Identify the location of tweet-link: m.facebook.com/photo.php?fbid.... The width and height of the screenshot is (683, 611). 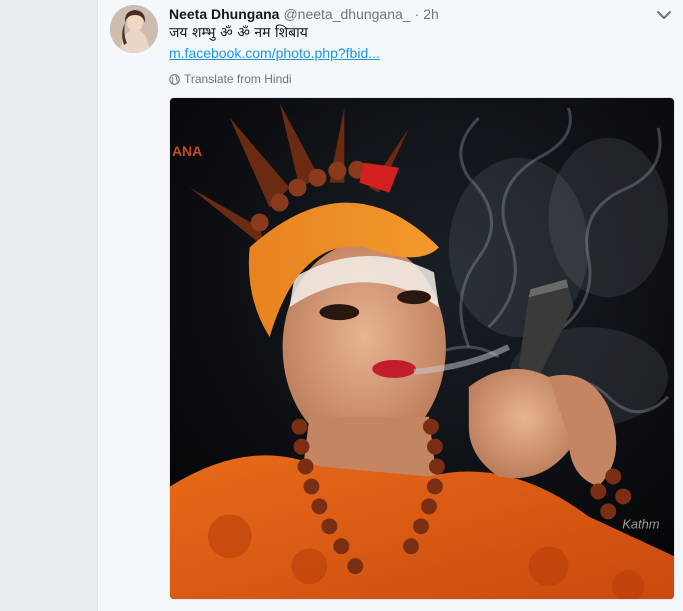
(274, 53).